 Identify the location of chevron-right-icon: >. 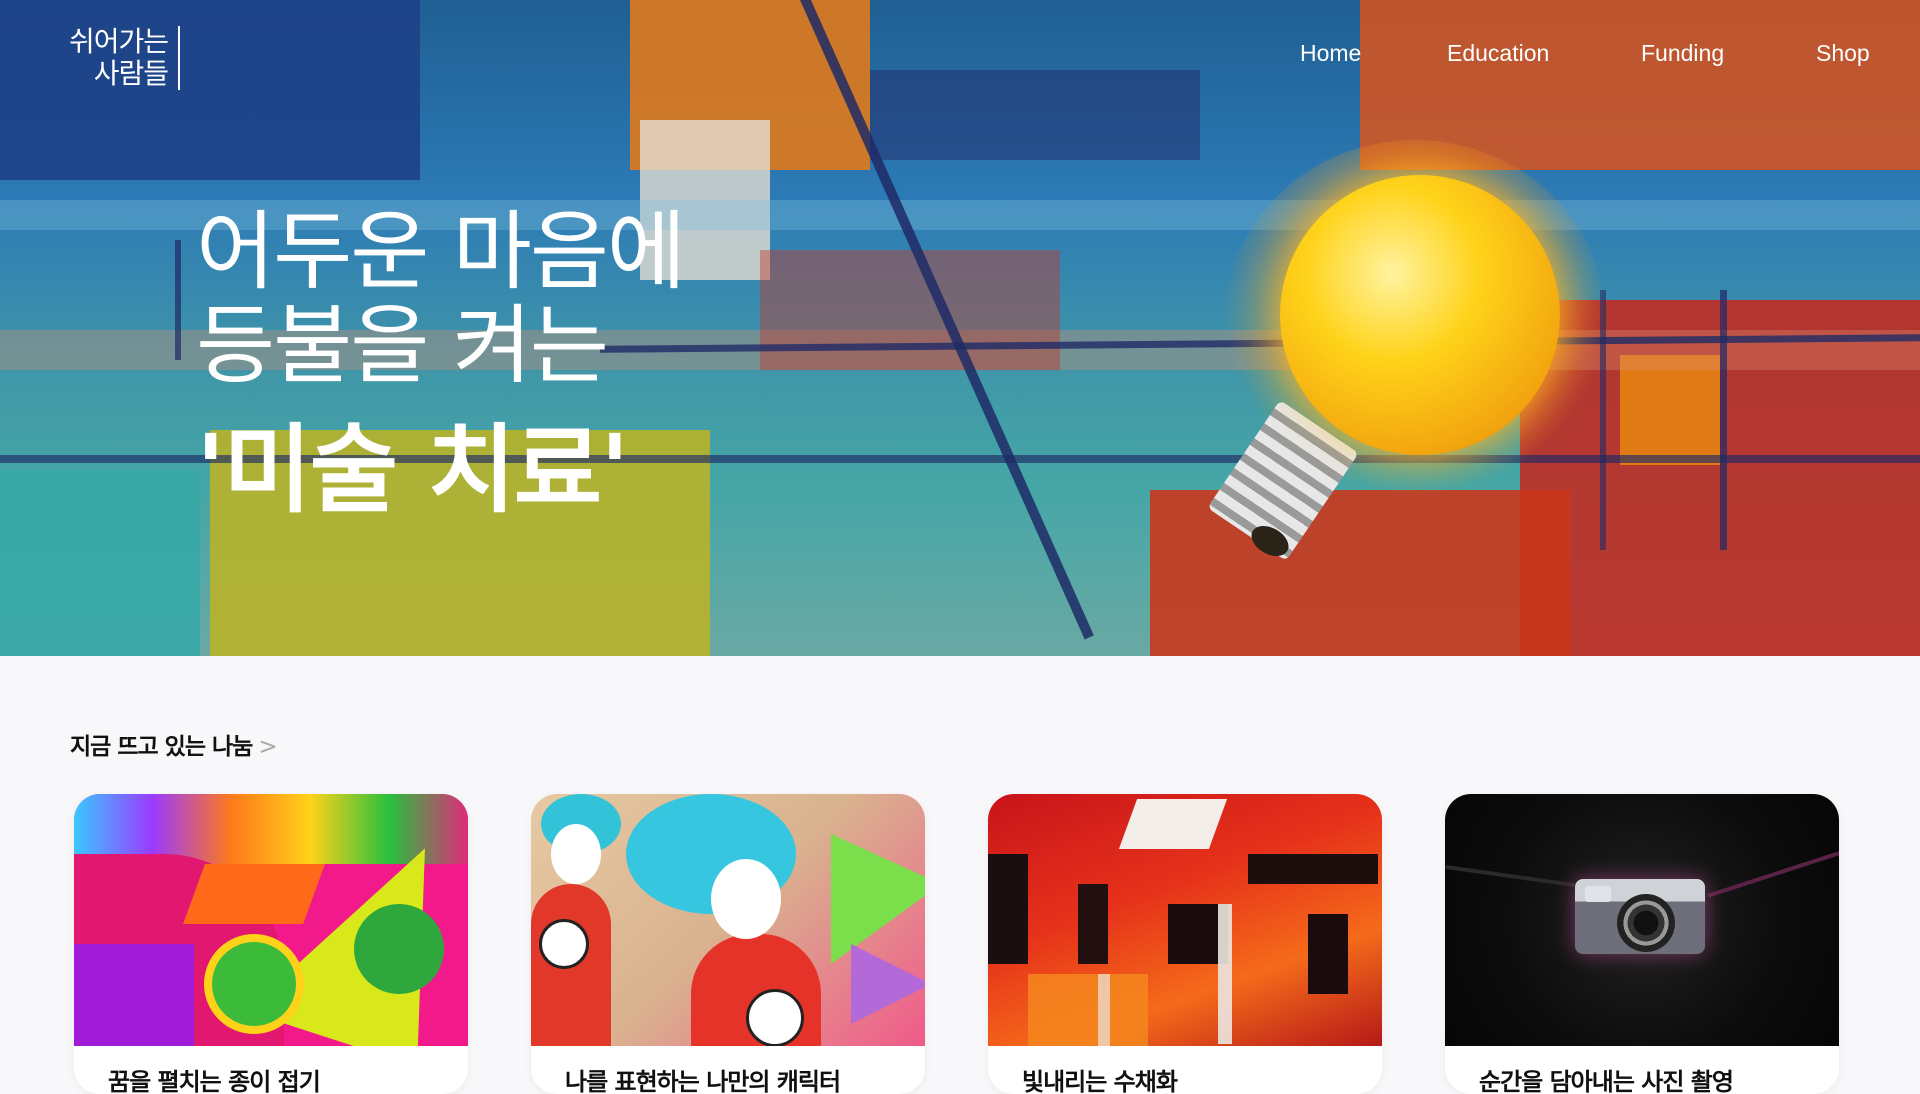
(267, 747).